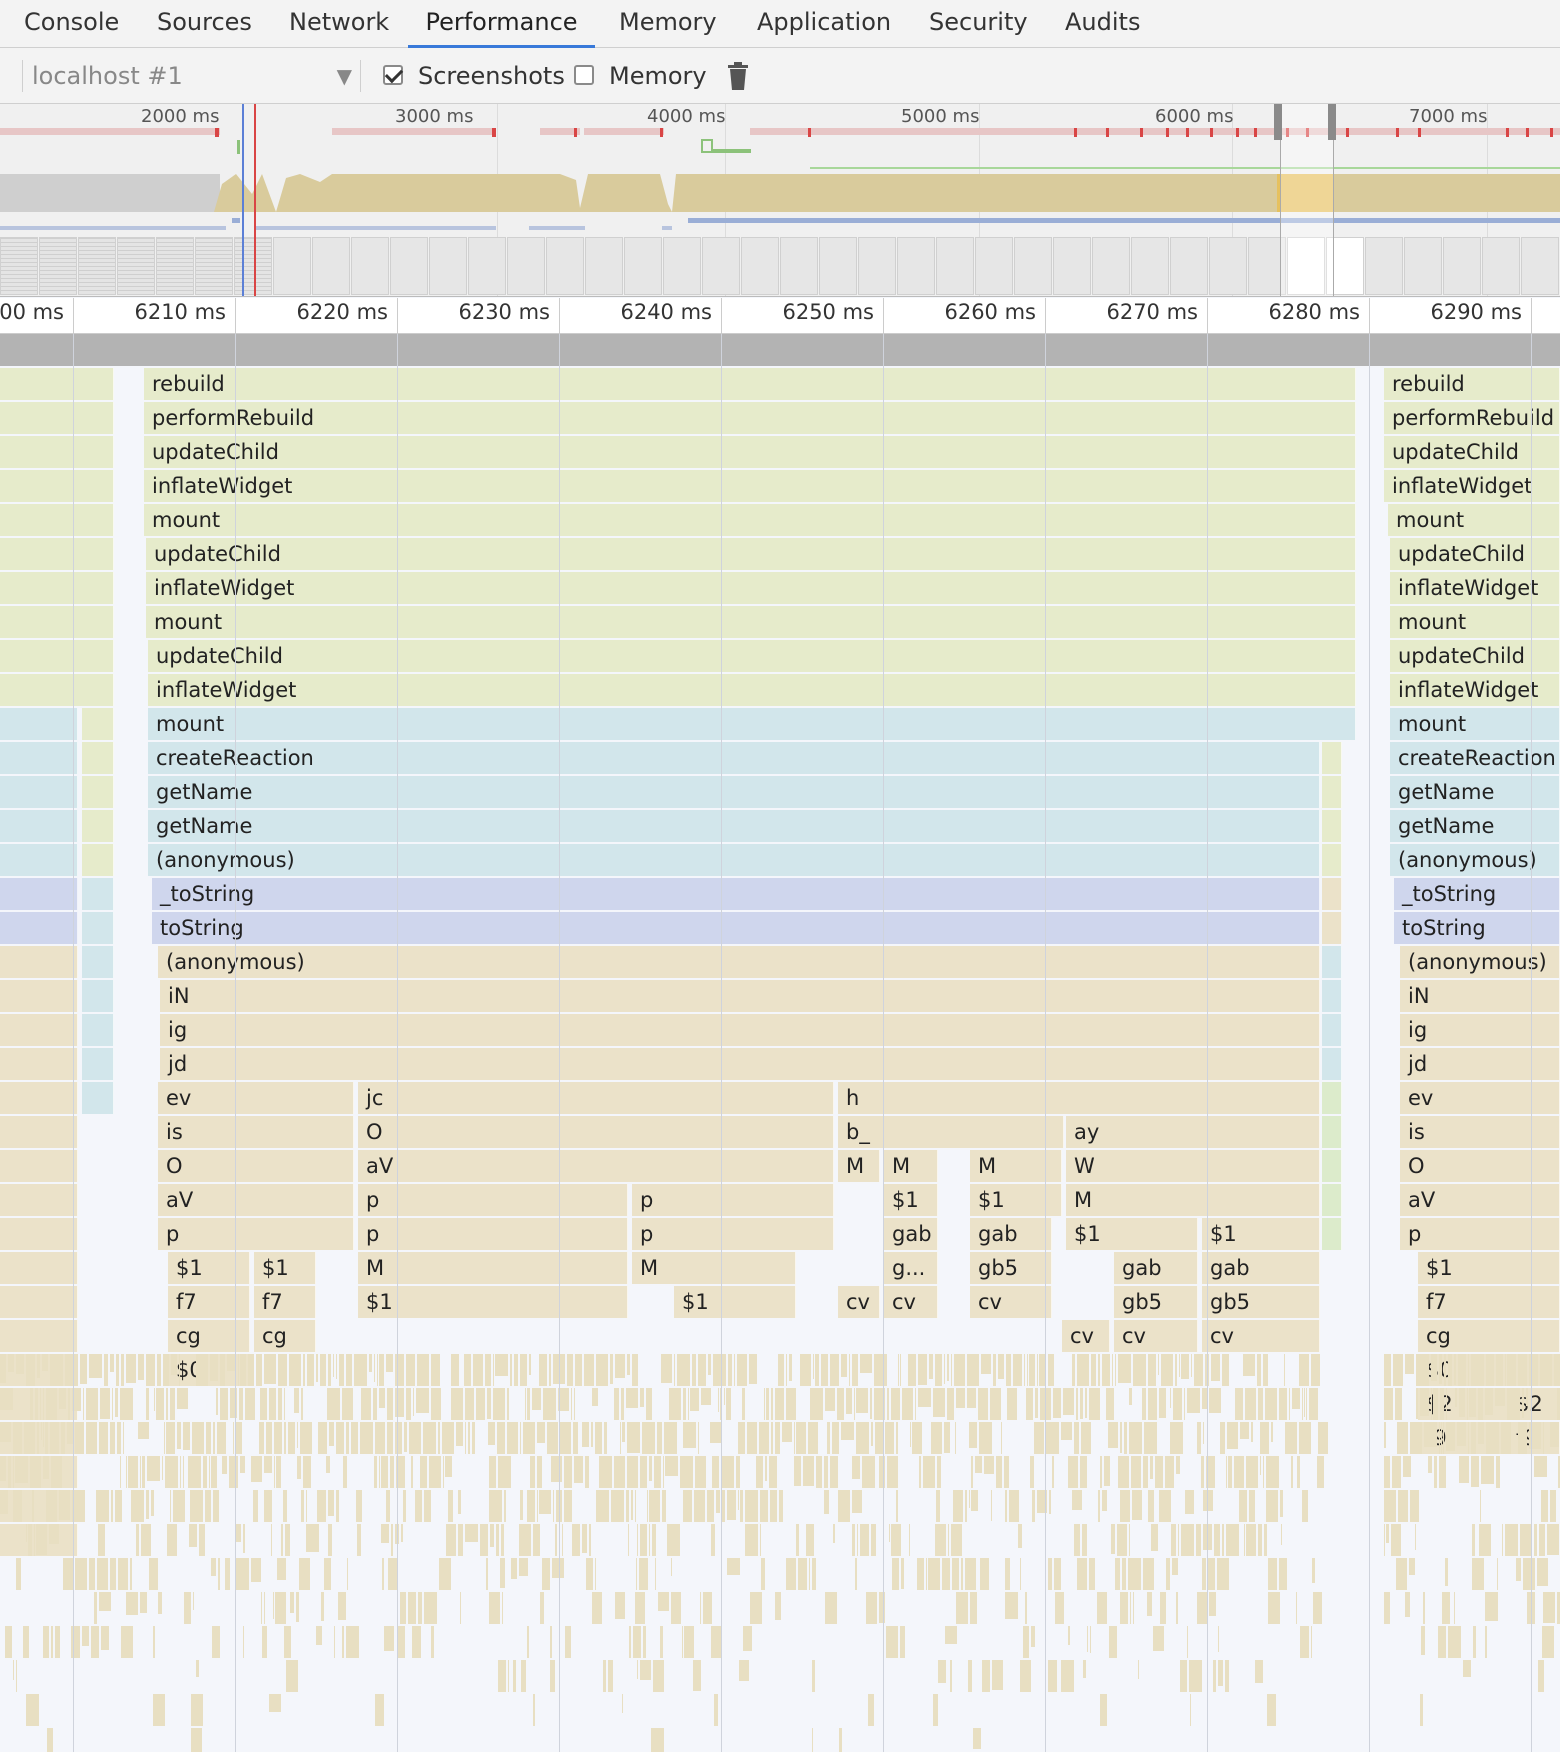 This screenshot has height=1752, width=1560. Describe the element at coordinates (1102, 24) in the screenshot. I see `tab-audits: Audits` at that location.